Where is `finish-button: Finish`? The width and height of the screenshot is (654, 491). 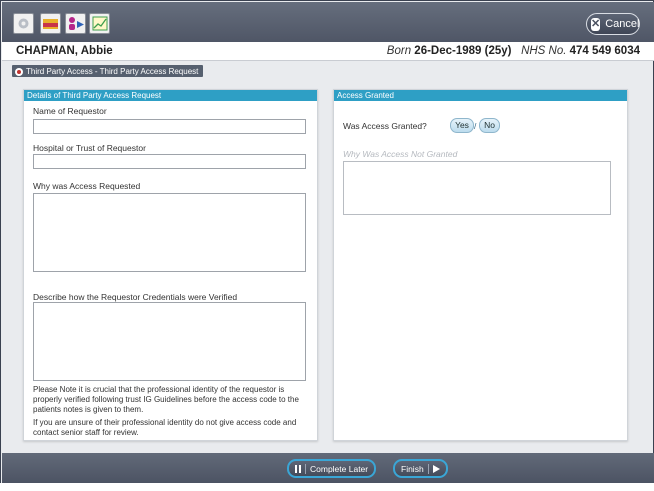
finish-button: Finish is located at coordinates (420, 468).